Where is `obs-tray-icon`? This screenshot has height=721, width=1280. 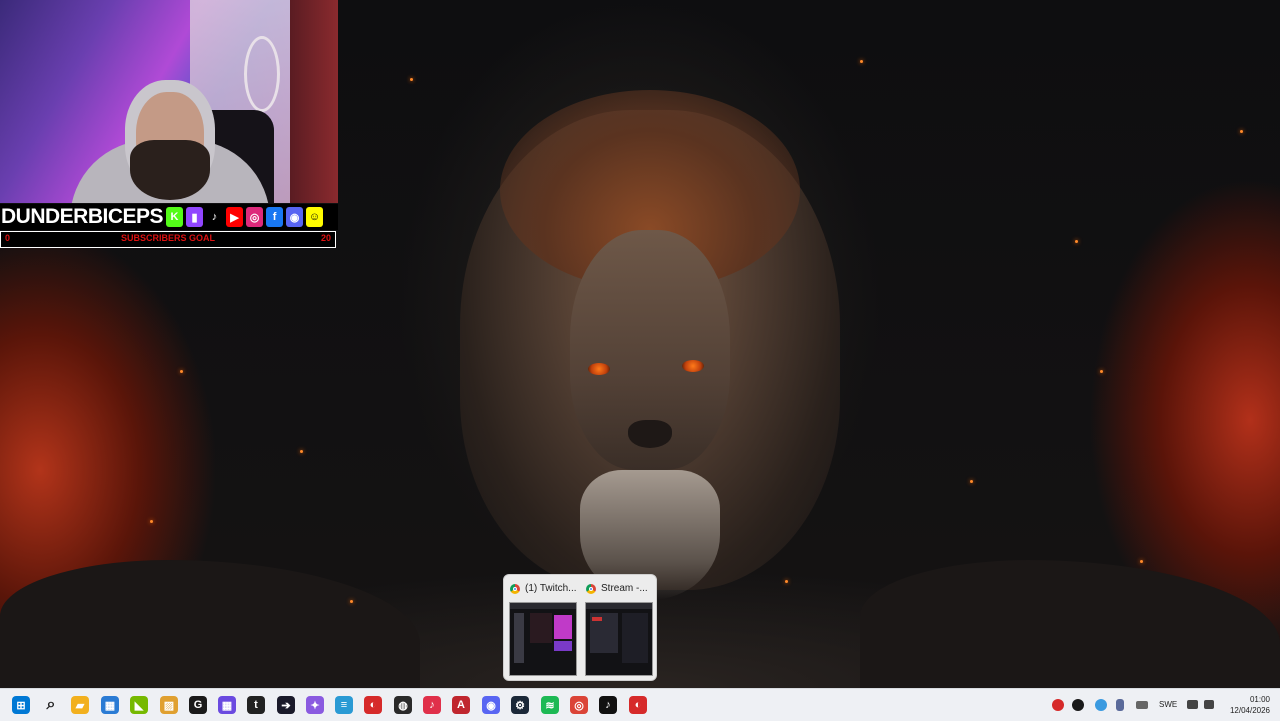
obs-tray-icon is located at coordinates (1078, 705).